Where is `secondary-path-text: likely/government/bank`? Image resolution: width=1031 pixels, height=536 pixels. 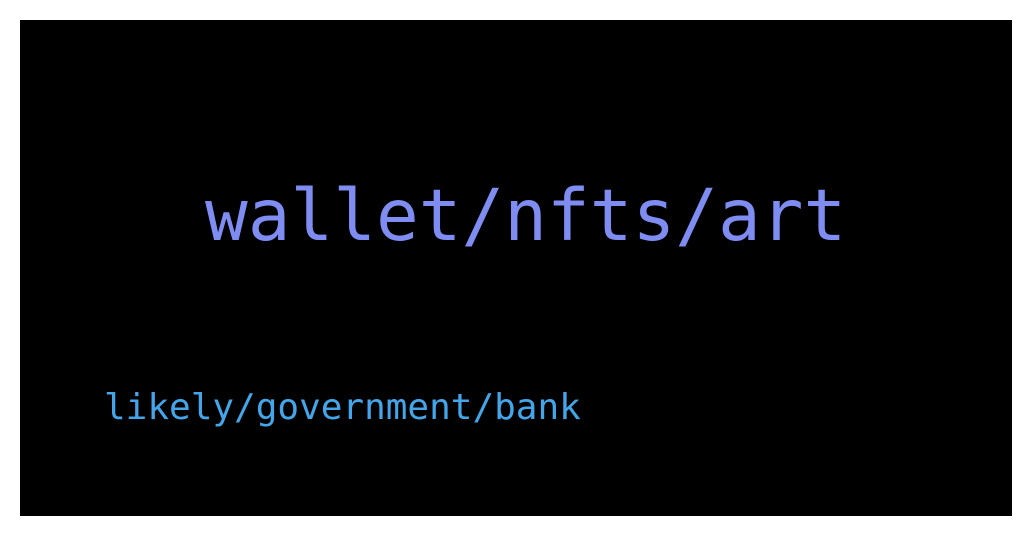 secondary-path-text: likely/government/bank is located at coordinates (342, 407).